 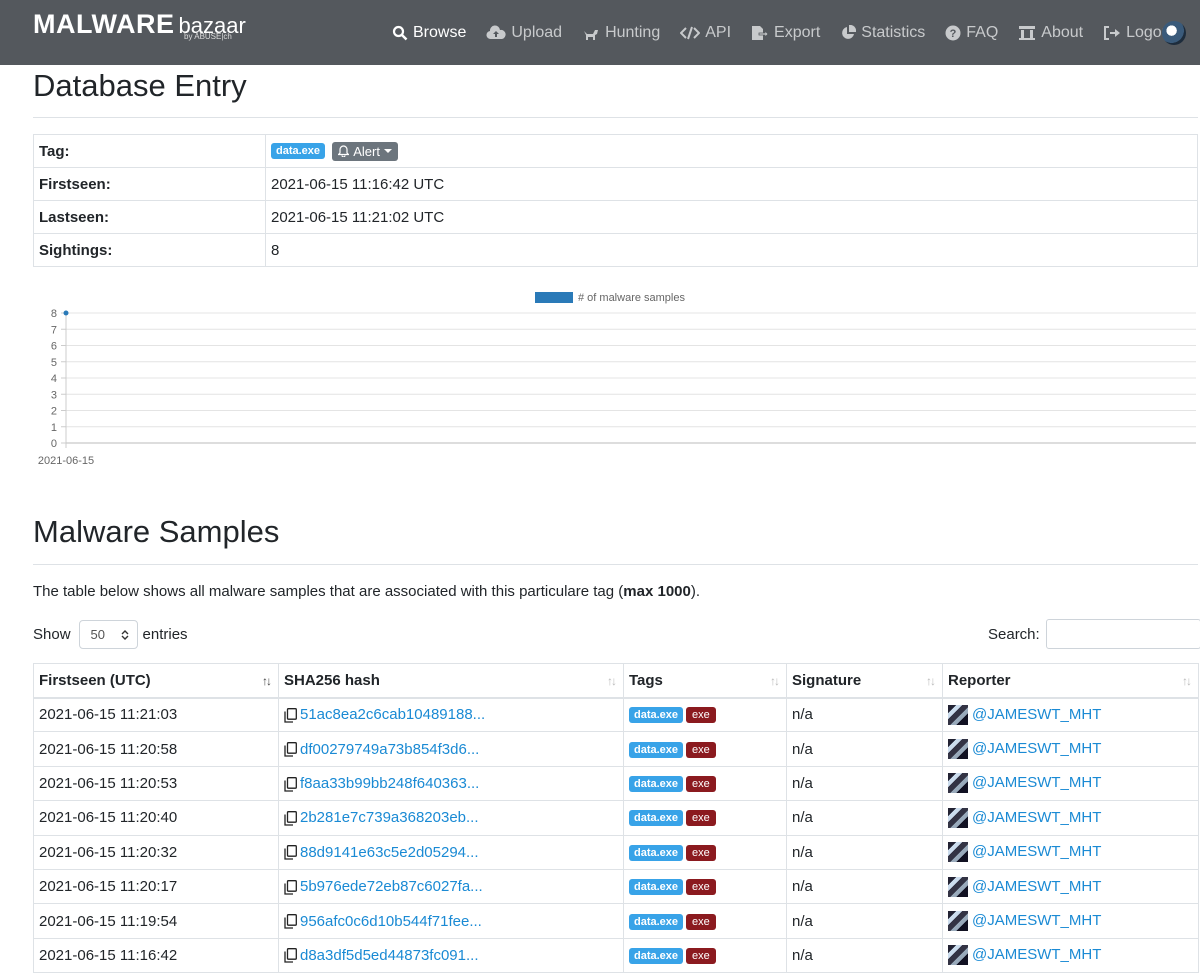 What do you see at coordinates (54, 363) in the screenshot?
I see `y-tick-label: 5` at bounding box center [54, 363].